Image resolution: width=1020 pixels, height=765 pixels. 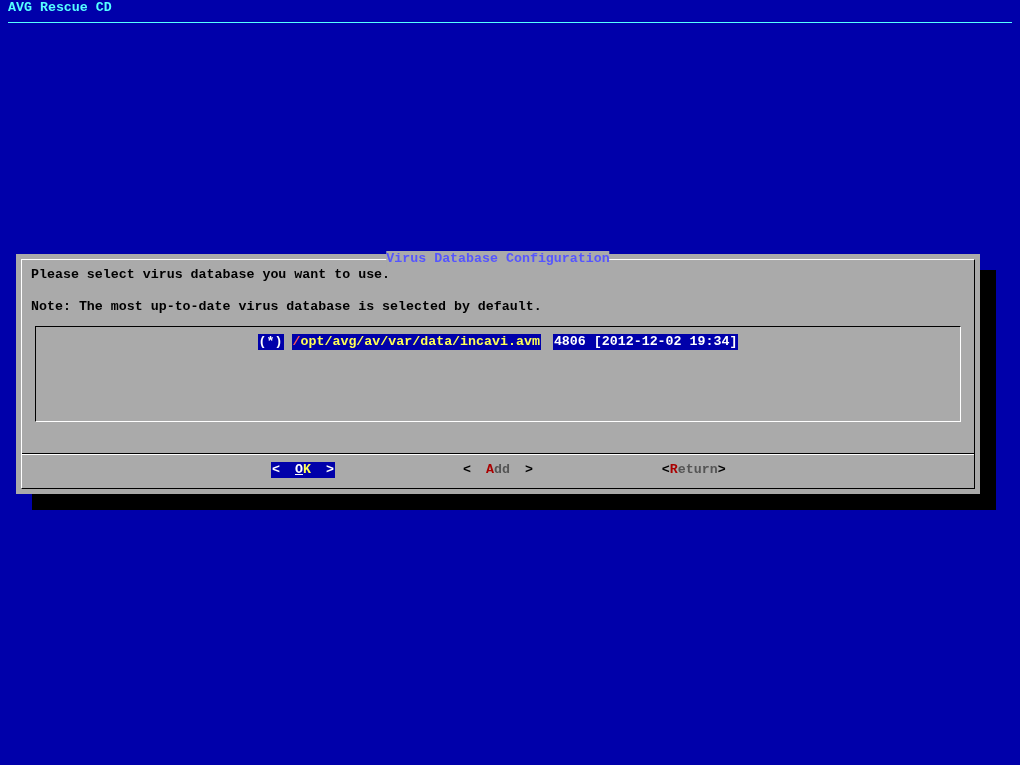 I want to click on dialog-title: Virus Database Configuration, so click(x=498, y=259).